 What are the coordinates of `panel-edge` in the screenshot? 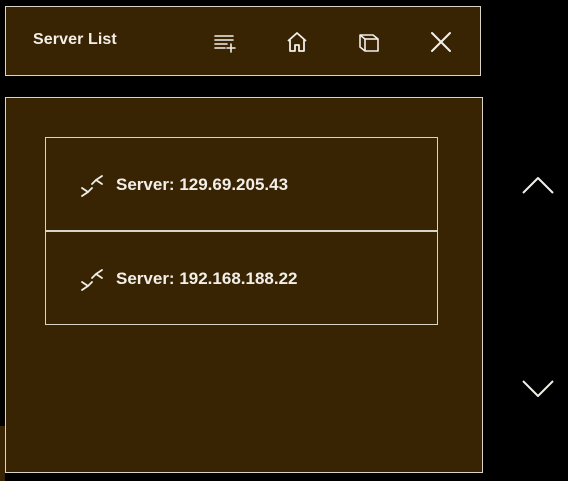 It's located at (2, 453).